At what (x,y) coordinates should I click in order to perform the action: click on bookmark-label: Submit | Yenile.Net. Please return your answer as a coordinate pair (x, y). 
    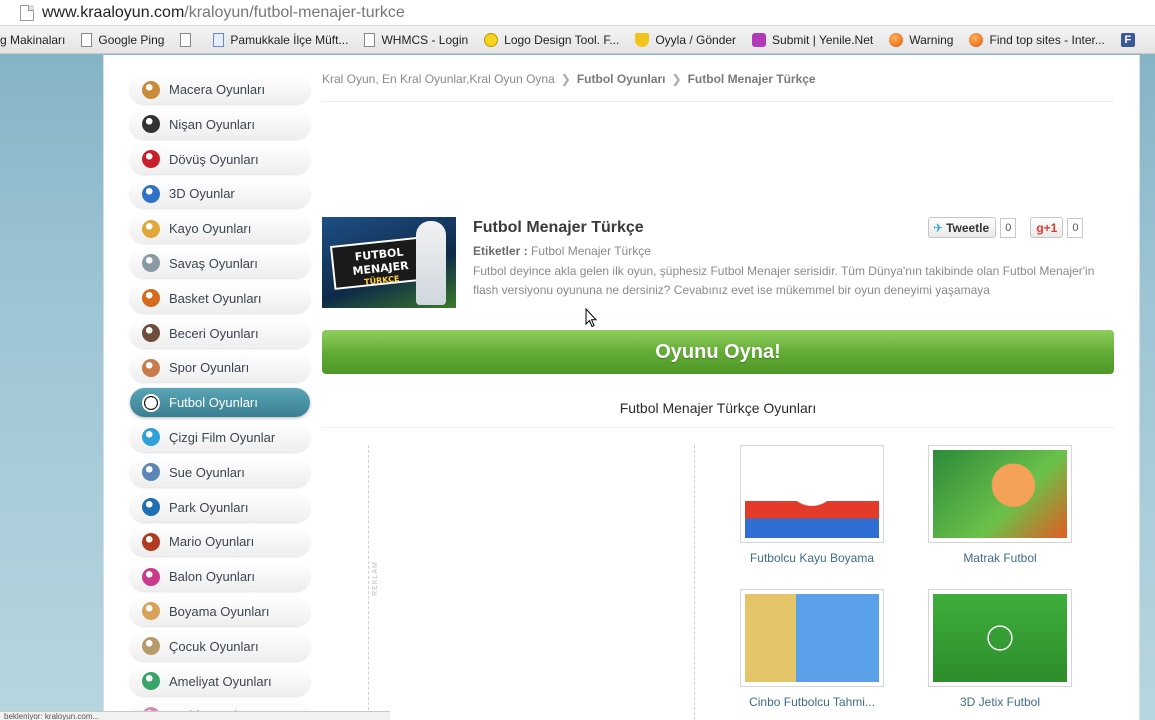
    Looking at the image, I should click on (823, 39).